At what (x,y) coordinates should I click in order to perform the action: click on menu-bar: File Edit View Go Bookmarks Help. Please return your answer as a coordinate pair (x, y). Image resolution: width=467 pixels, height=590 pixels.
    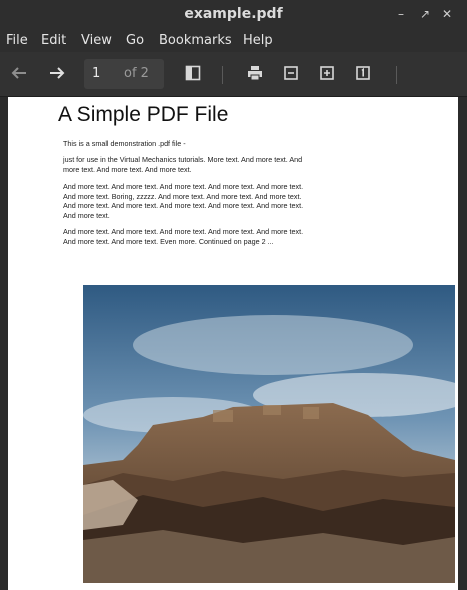
    Looking at the image, I should click on (233, 41).